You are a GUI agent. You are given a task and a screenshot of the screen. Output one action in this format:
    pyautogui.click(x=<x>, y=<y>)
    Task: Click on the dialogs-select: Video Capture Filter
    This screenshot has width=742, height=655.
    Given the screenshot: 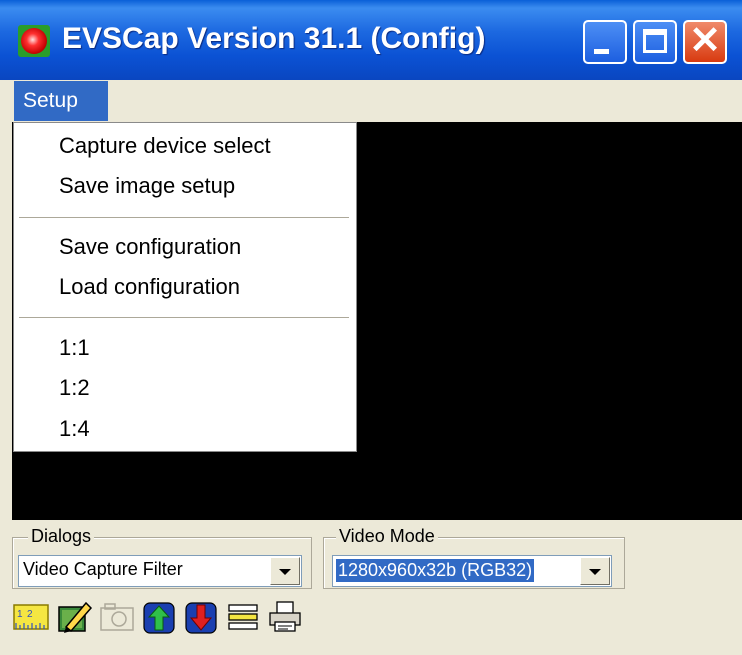 What is the action you would take?
    pyautogui.click(x=160, y=571)
    